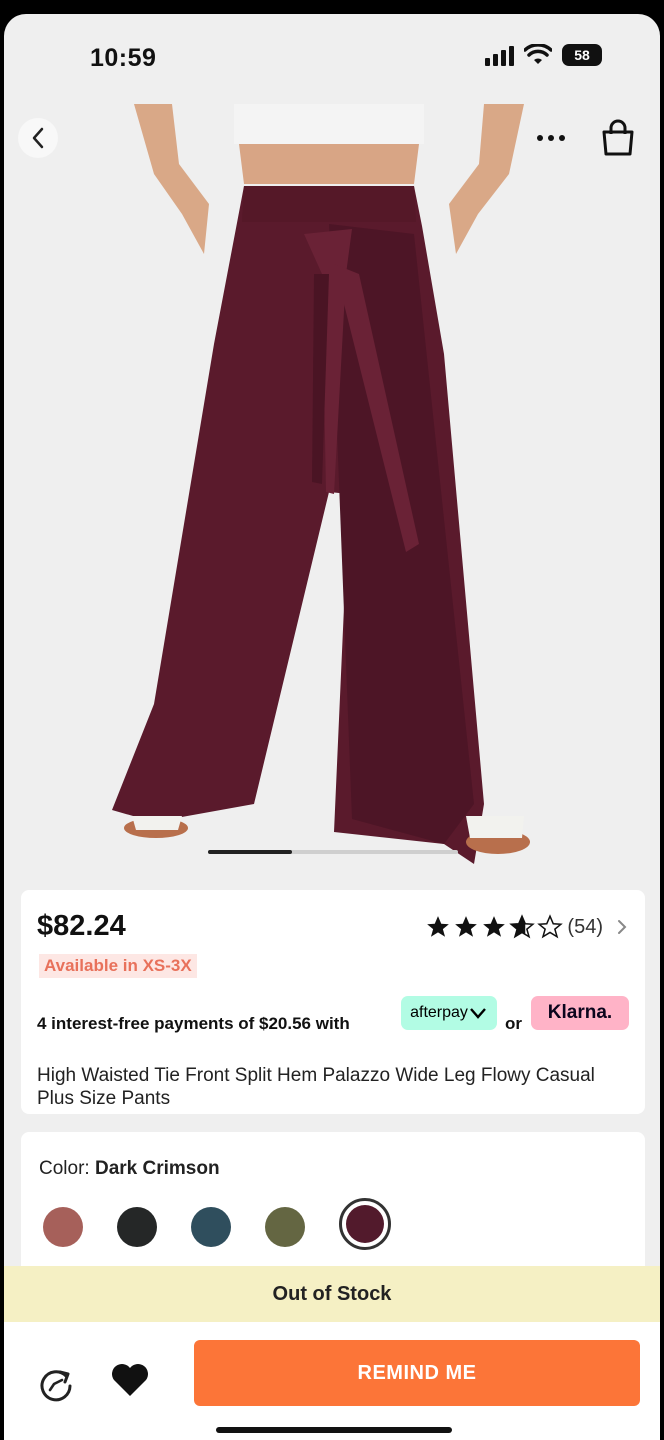  I want to click on home-indicator, so click(334, 1430).